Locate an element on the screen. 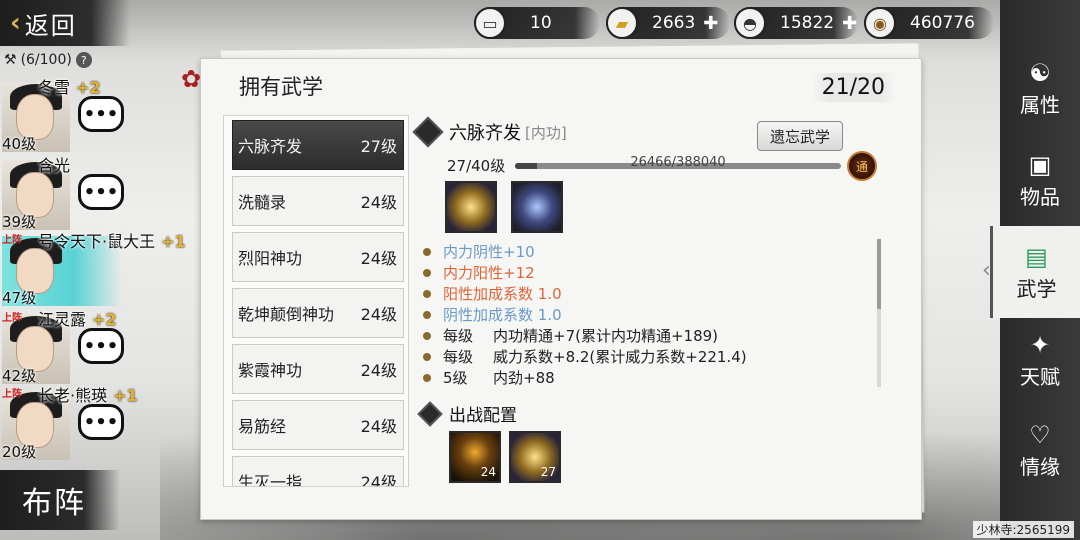  golden-palm-icon: 27 is located at coordinates (535, 457).